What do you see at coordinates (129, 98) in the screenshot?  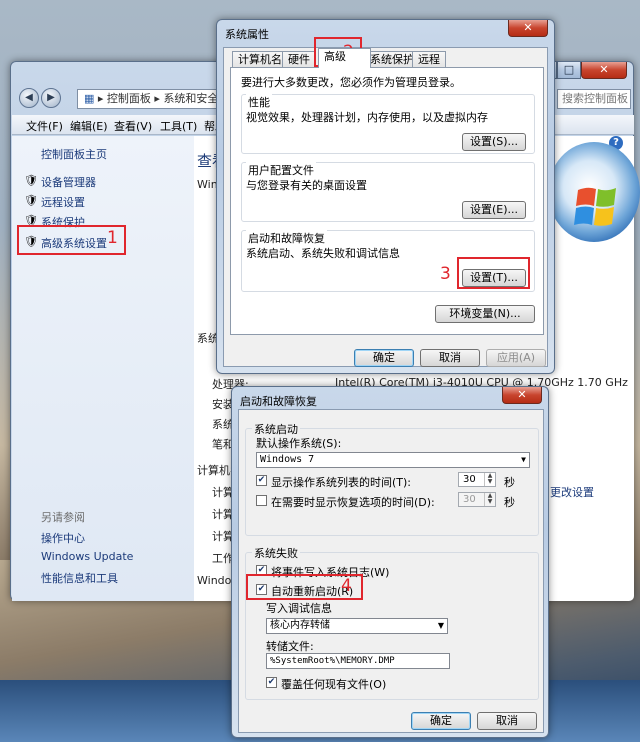 I see `breadcrumb-control-panel: 控制面板` at bounding box center [129, 98].